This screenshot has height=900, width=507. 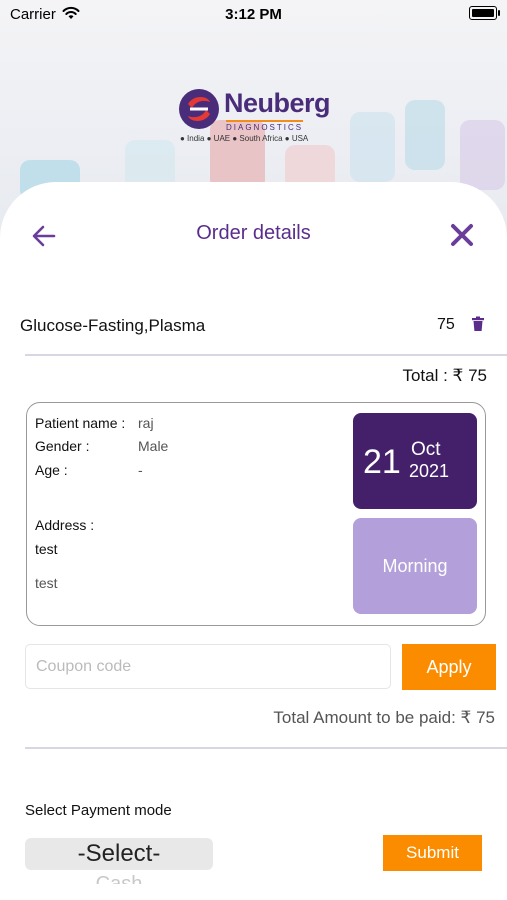 I want to click on address-line-1: test, so click(x=46, y=549).